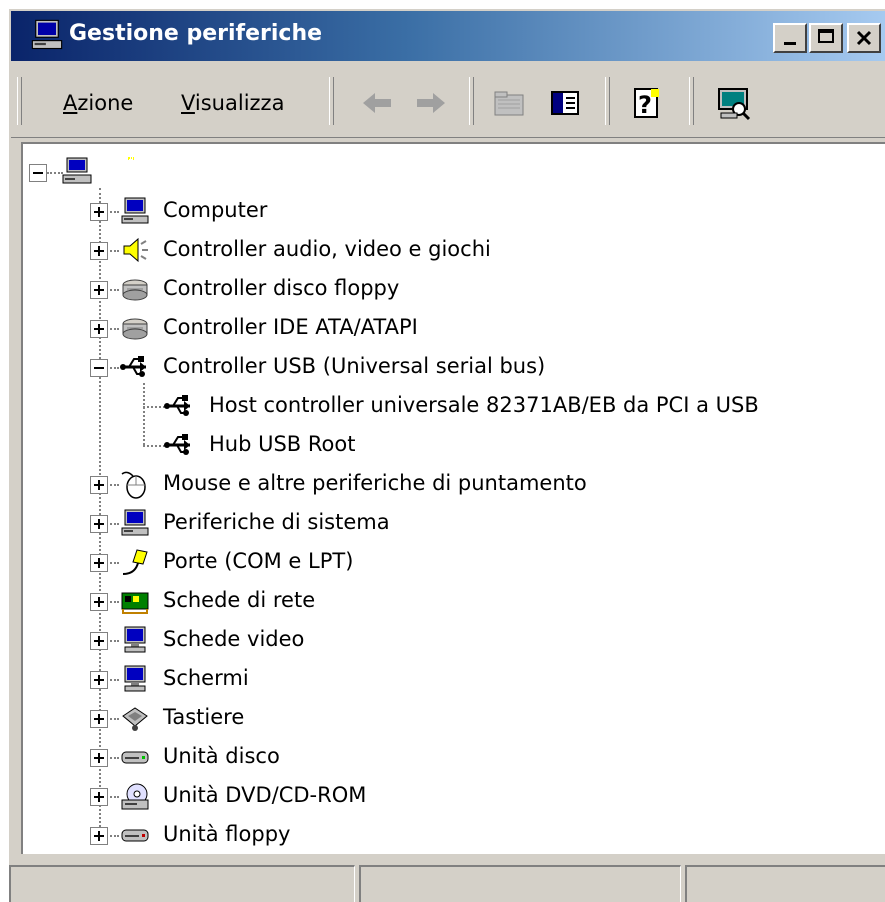  I want to click on tree-item-controller-disco-floppy: Controller disco floppy, so click(281, 288).